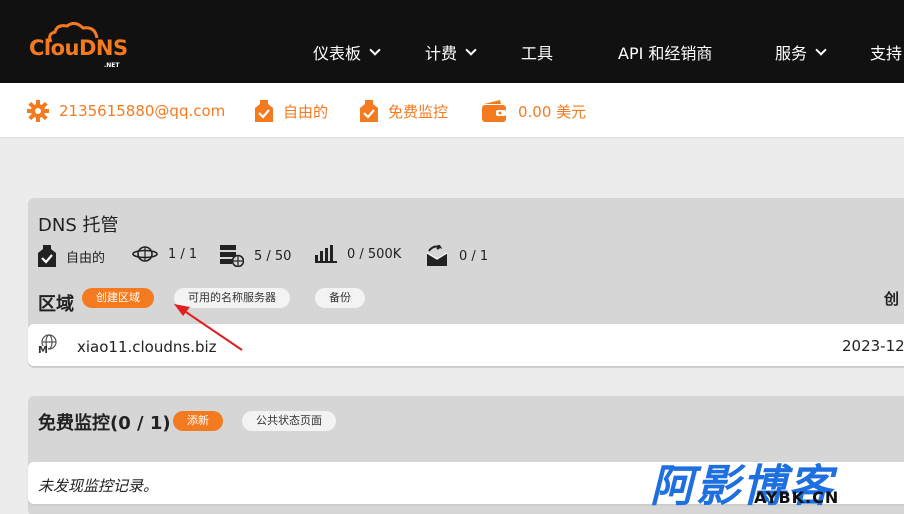  I want to click on globe-icon, so click(145, 254).